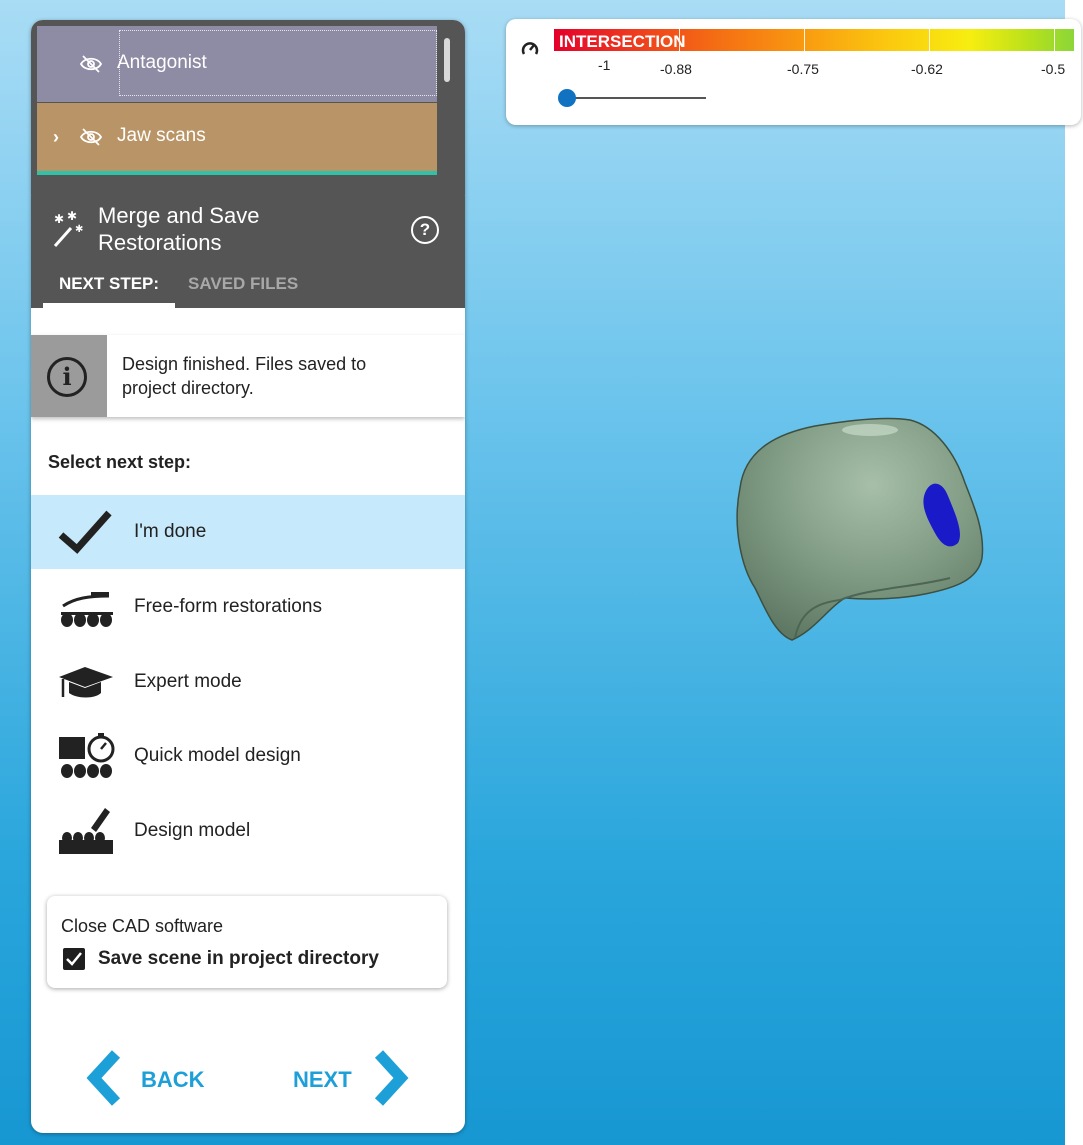  Describe the element at coordinates (676, 69) in the screenshot. I see `tick-label: -0.88` at that location.